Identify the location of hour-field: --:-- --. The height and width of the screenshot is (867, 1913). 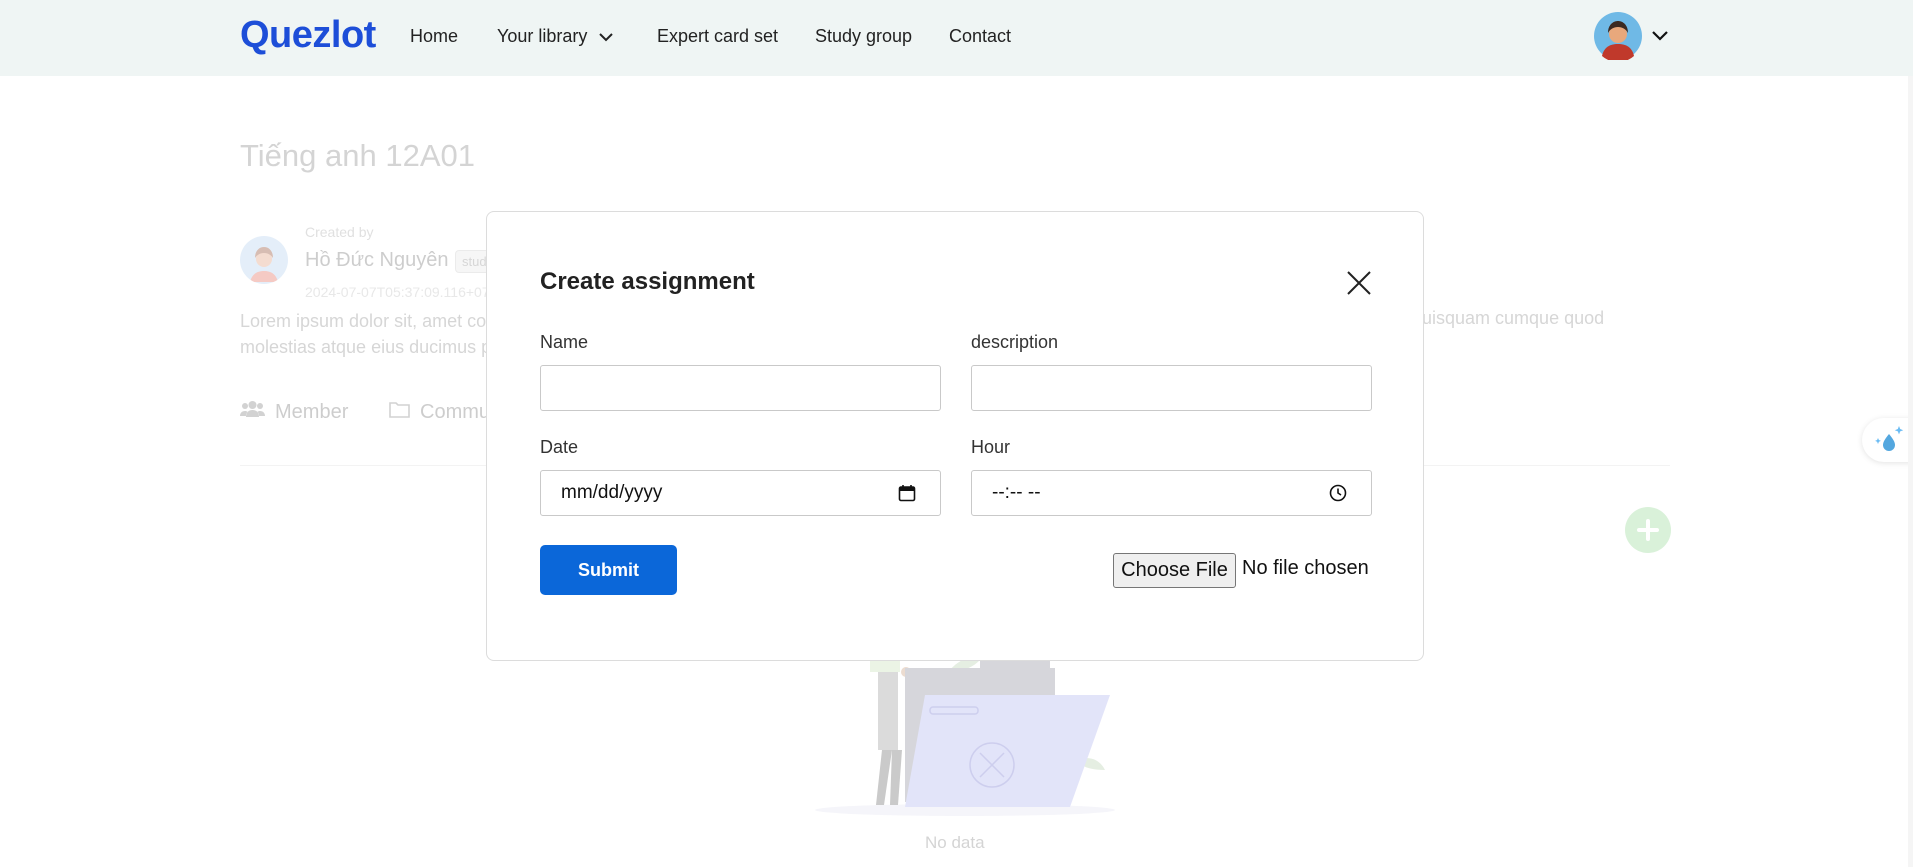
(1171, 493).